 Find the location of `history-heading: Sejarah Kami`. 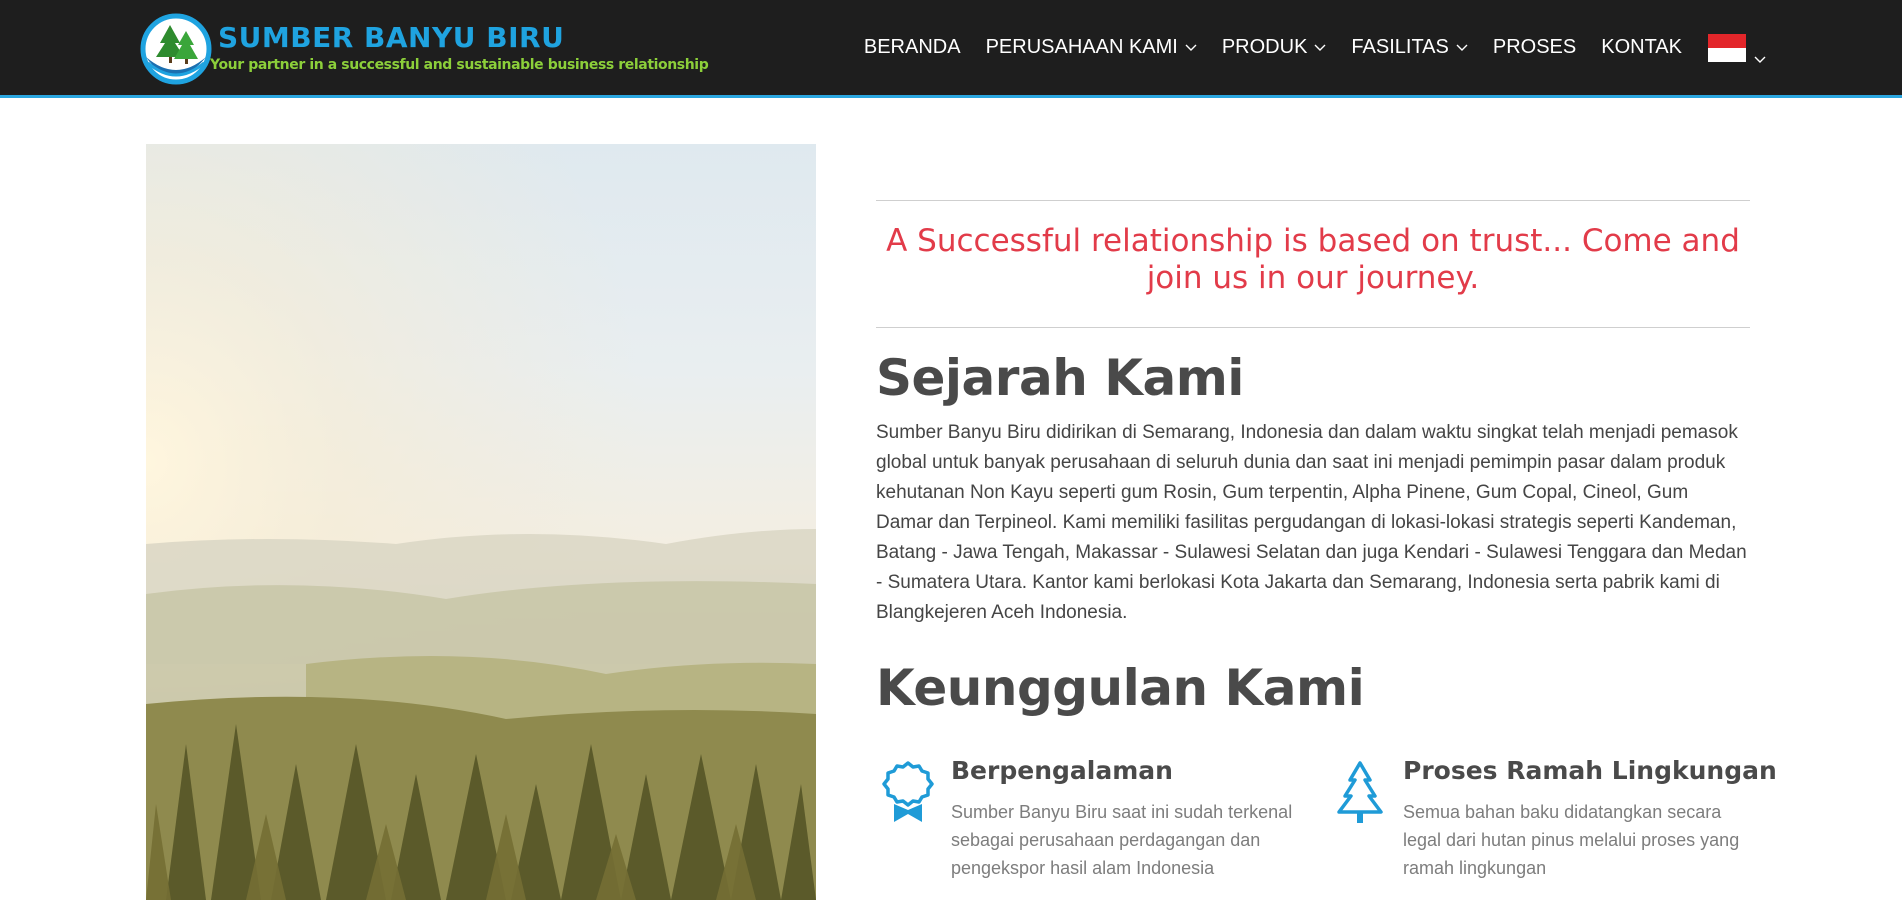

history-heading: Sejarah Kami is located at coordinates (1313, 378).